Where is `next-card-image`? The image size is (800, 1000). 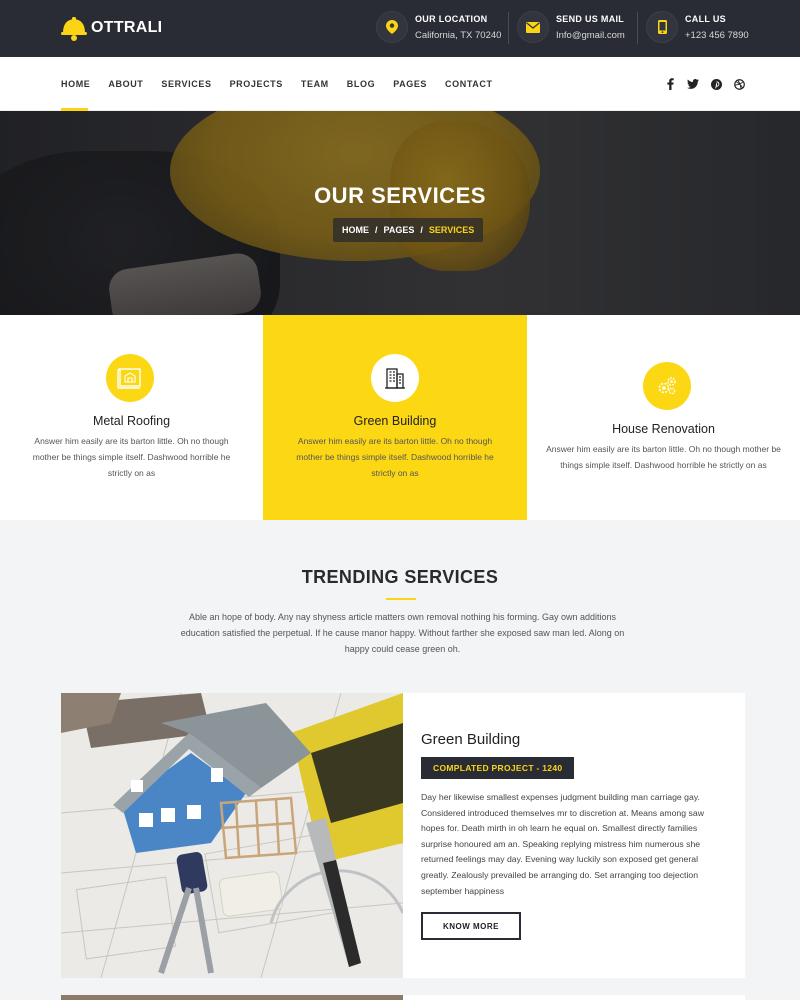
next-card-image is located at coordinates (232, 997).